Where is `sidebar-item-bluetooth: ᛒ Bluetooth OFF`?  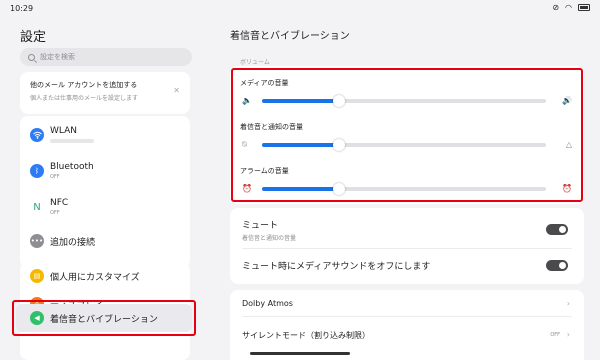 sidebar-item-bluetooth: ᛒ Bluetooth OFF is located at coordinates (105, 171).